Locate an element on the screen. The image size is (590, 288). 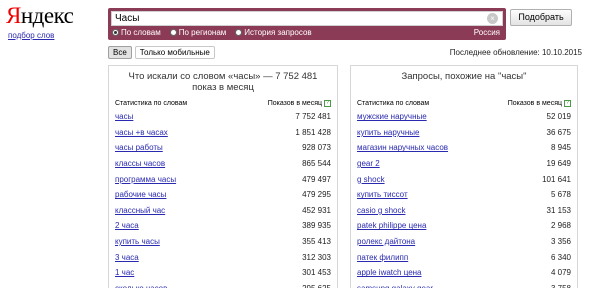
keyword-link: магазин наручных часов is located at coordinates (402, 147).